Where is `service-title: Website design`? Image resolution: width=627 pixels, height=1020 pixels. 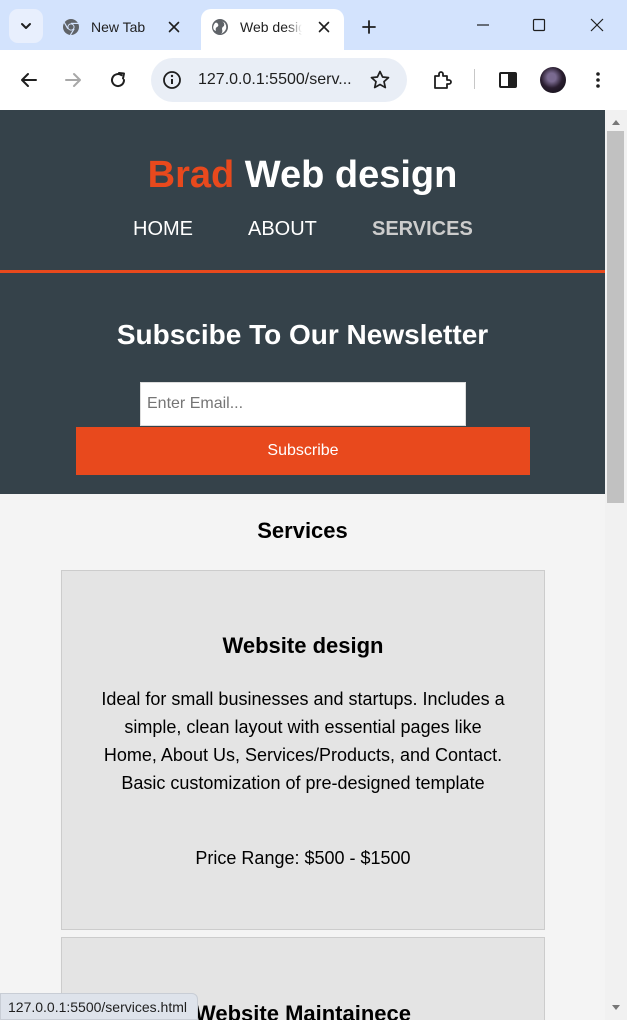 service-title: Website design is located at coordinates (303, 645).